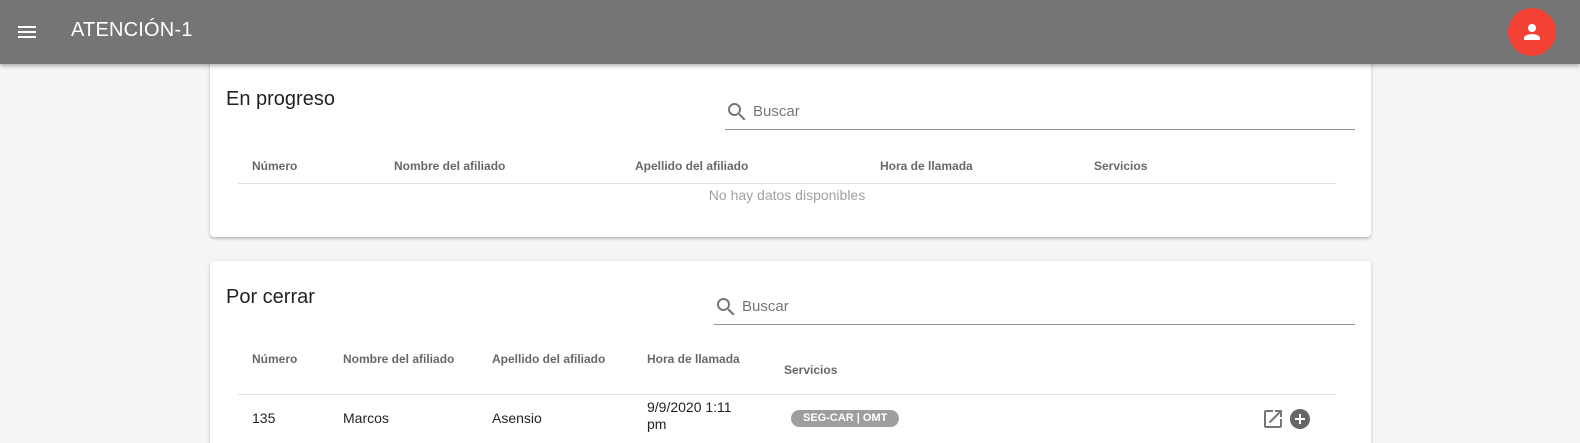 The image size is (1580, 443). What do you see at coordinates (1273, 419) in the screenshot?
I see `open-in-new-icon` at bounding box center [1273, 419].